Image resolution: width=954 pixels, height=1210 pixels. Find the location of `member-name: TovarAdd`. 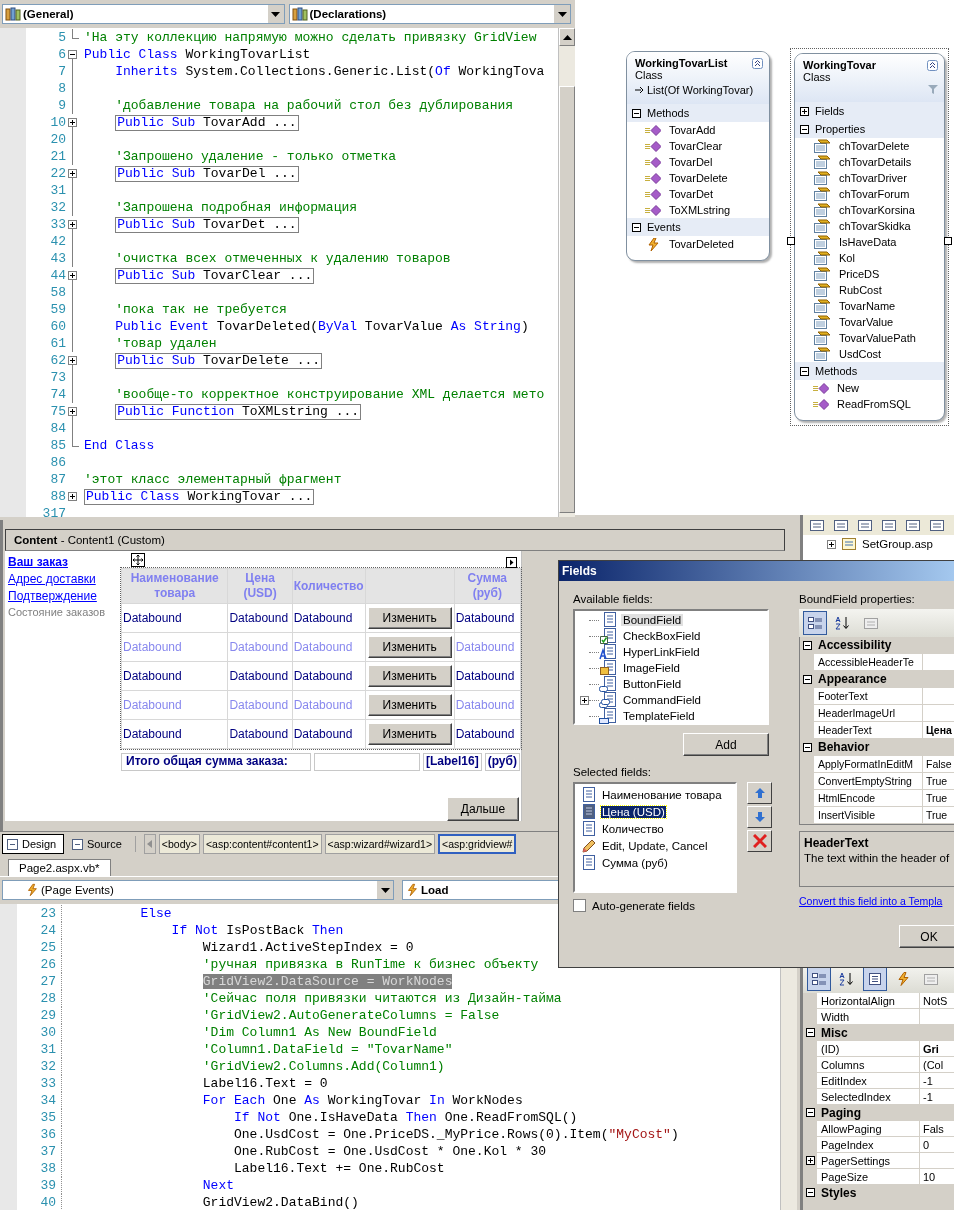

member-name: TovarAdd is located at coordinates (692, 130).